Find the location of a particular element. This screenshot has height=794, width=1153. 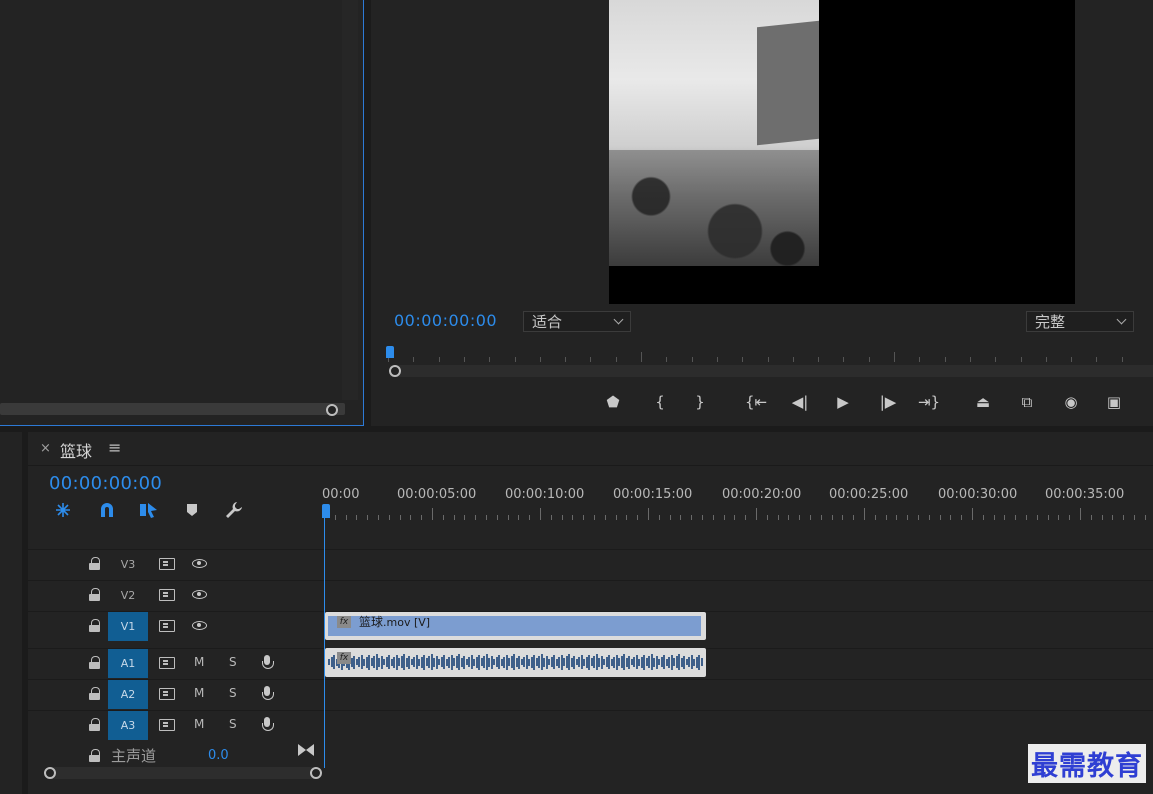

monitor-timecode: 00:00:00:00 is located at coordinates (445, 320).